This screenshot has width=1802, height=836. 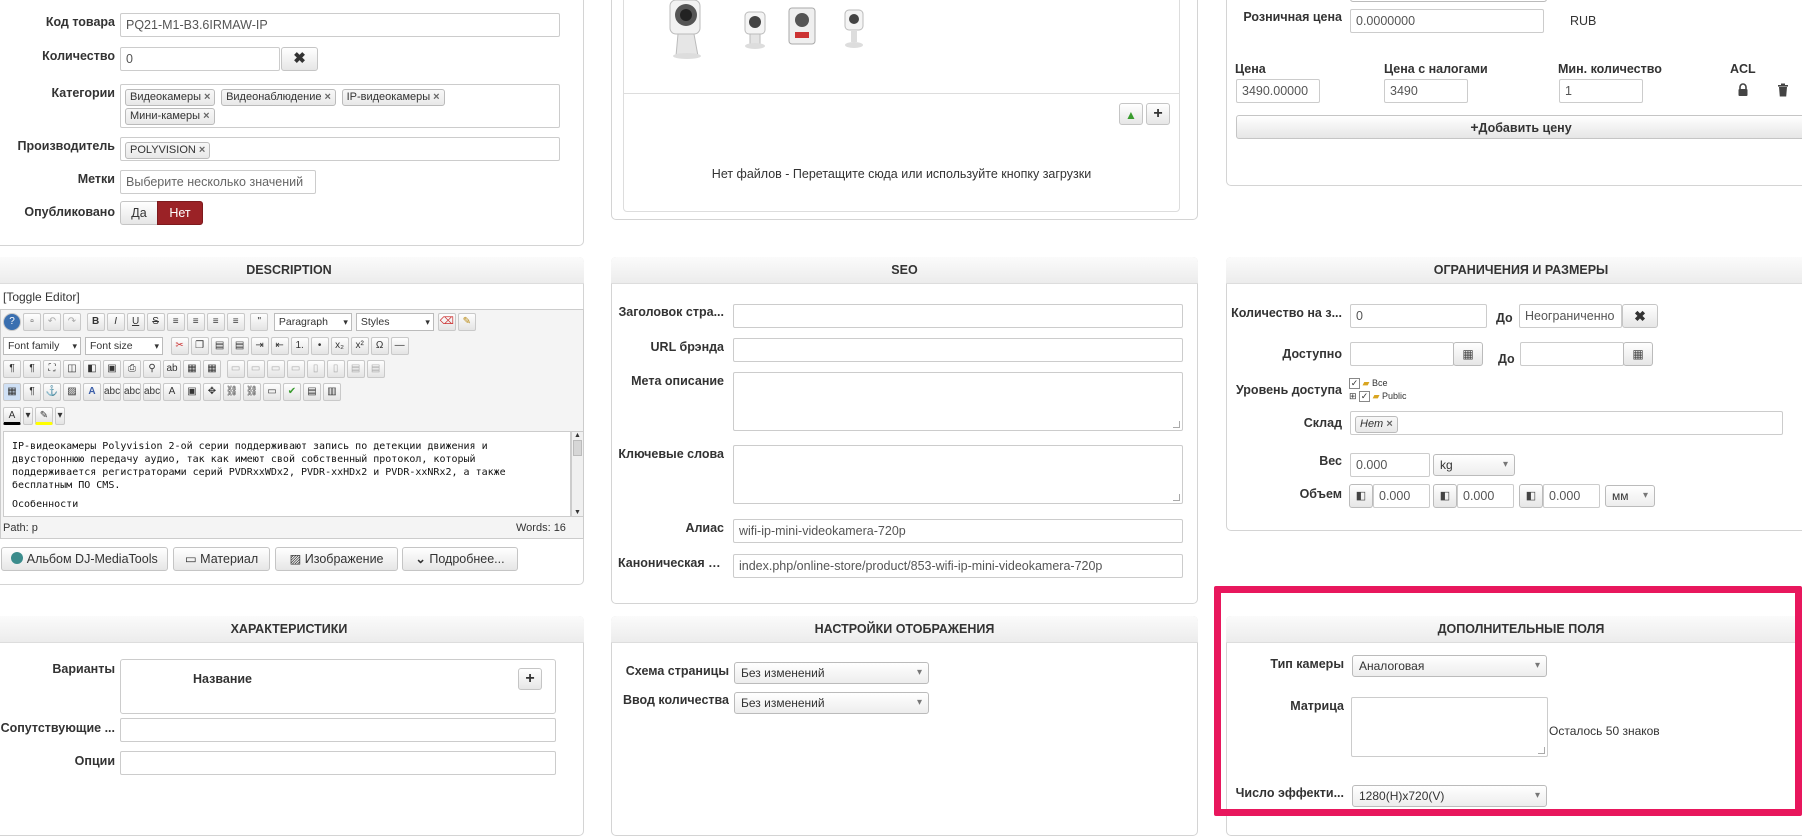 What do you see at coordinates (319, 346) in the screenshot?
I see `unordered-list-icon: •` at bounding box center [319, 346].